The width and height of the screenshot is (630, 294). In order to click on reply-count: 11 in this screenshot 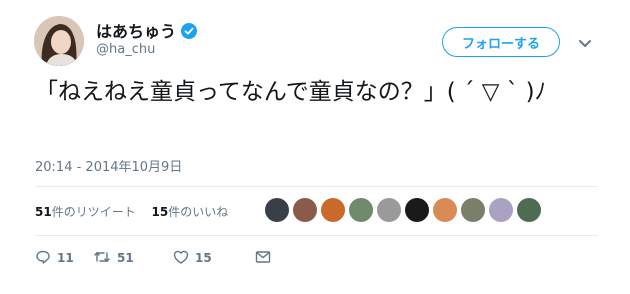, I will do `click(65, 258)`.